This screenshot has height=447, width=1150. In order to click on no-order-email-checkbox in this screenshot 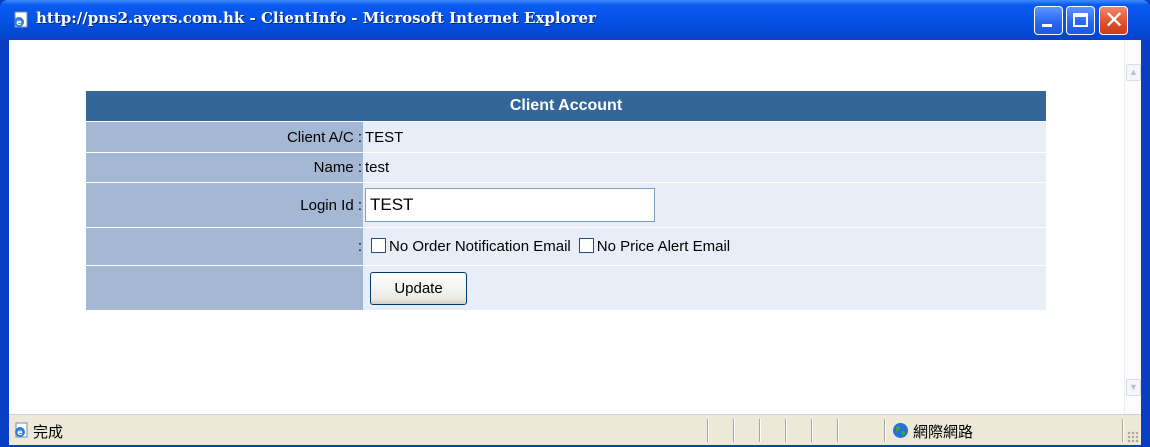, I will do `click(378, 245)`.